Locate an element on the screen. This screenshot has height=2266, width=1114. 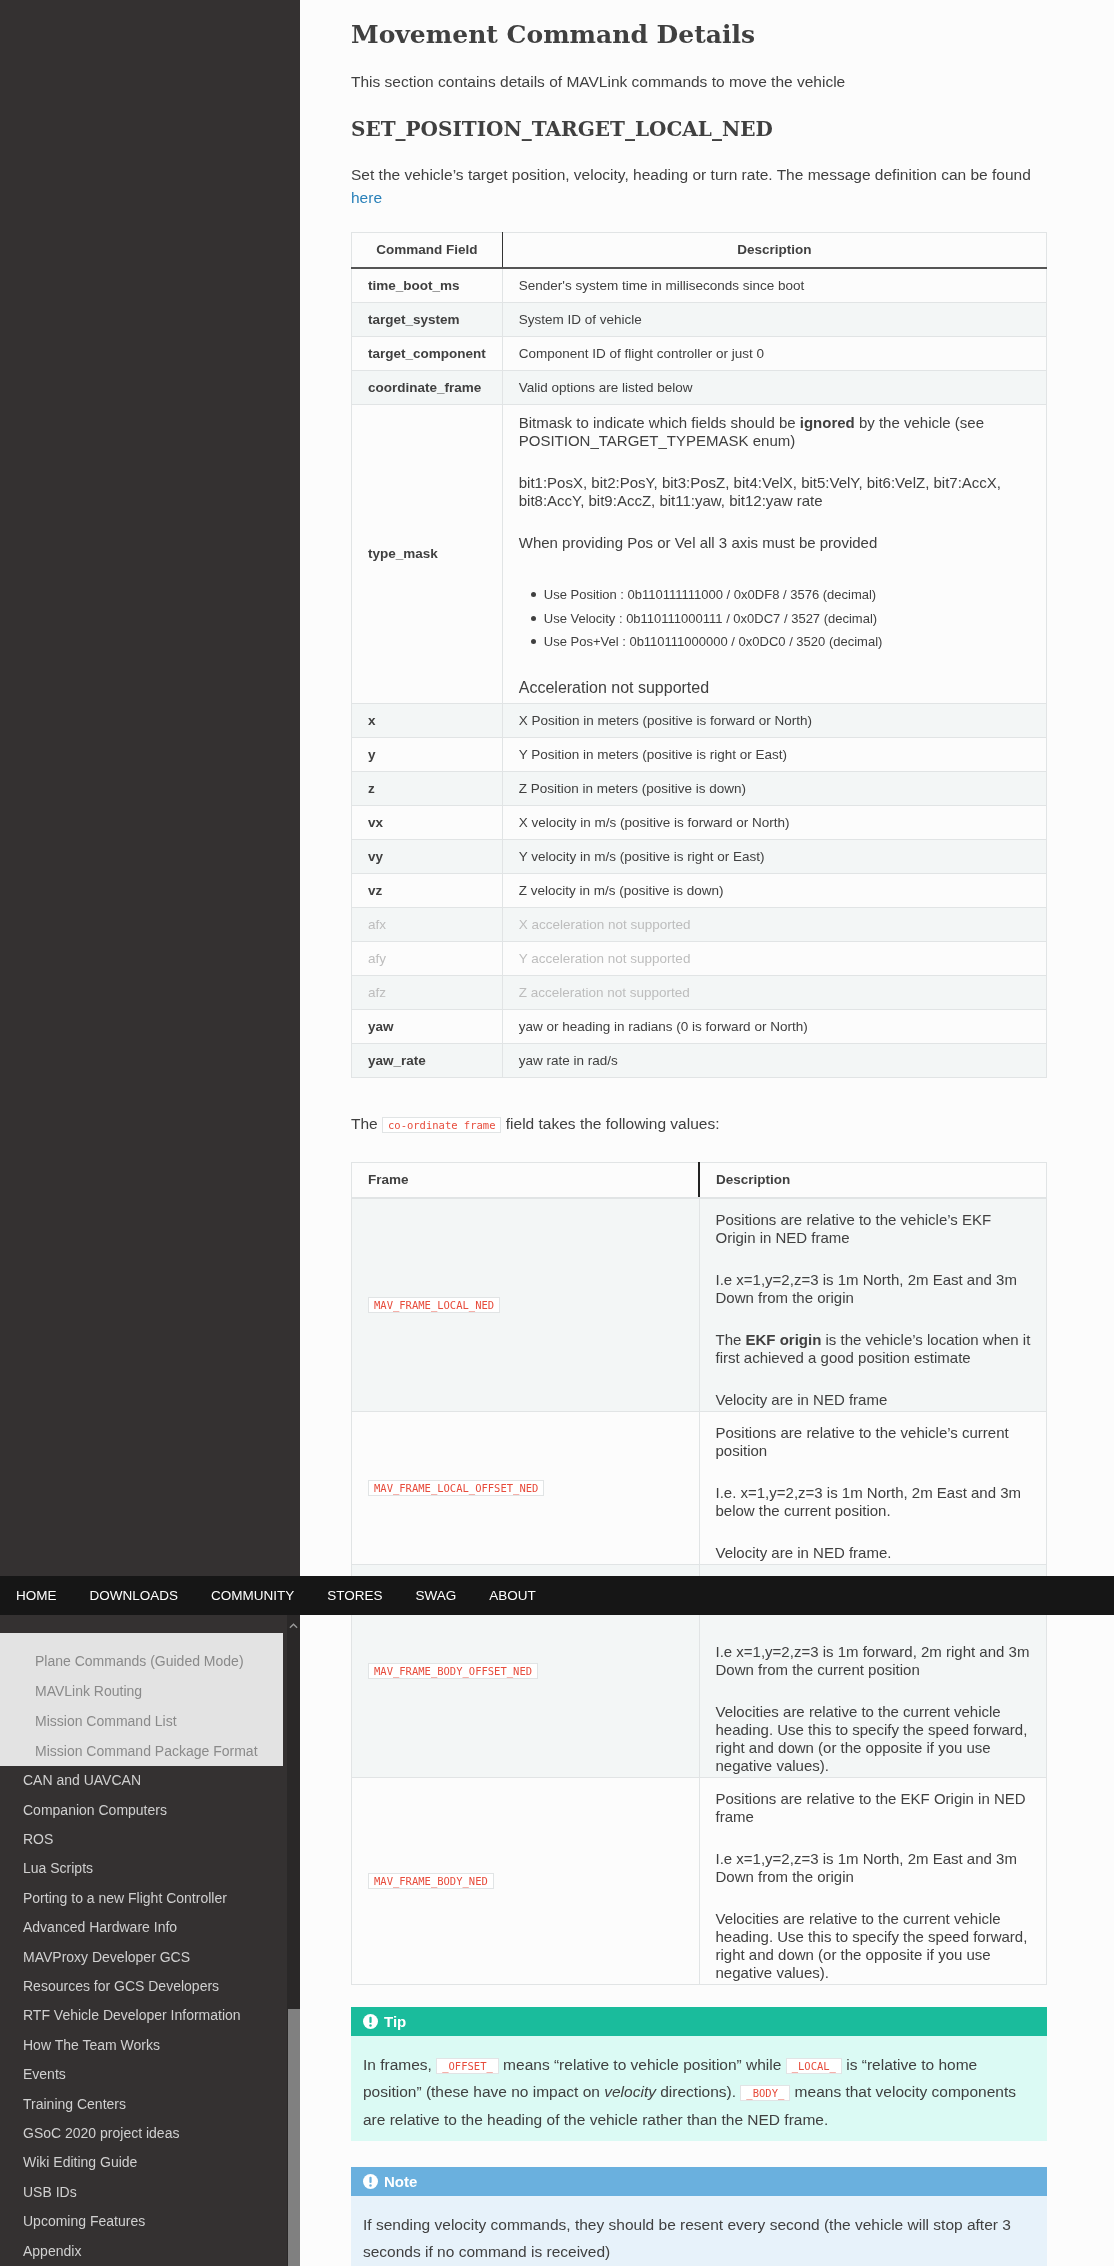
table-cell-text: Positions are relative to the vehicle’s EKF Origin in NED frame is located at coordinates (854, 1228).